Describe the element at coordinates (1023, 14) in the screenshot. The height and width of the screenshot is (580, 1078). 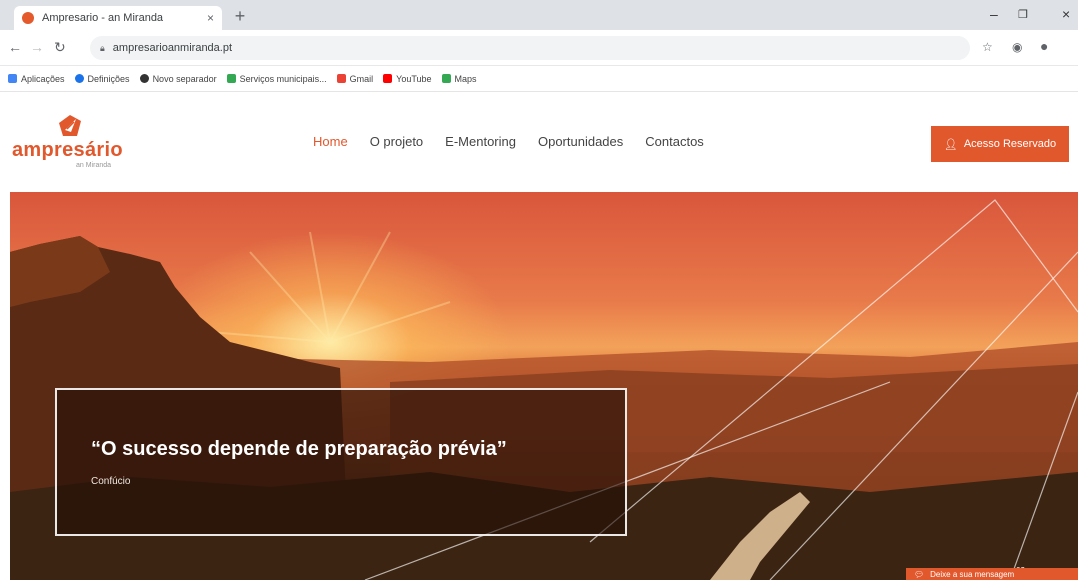
I see `maximize-icon: ❐` at that location.